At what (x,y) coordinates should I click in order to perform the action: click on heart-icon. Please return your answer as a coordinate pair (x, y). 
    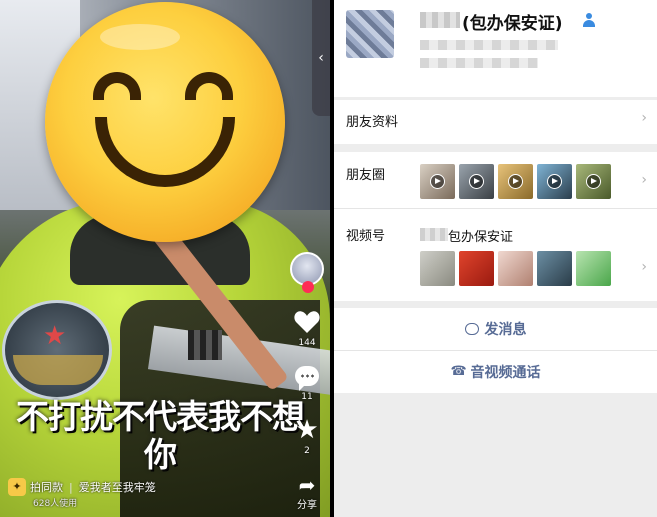
    Looking at the image, I should click on (307, 322).